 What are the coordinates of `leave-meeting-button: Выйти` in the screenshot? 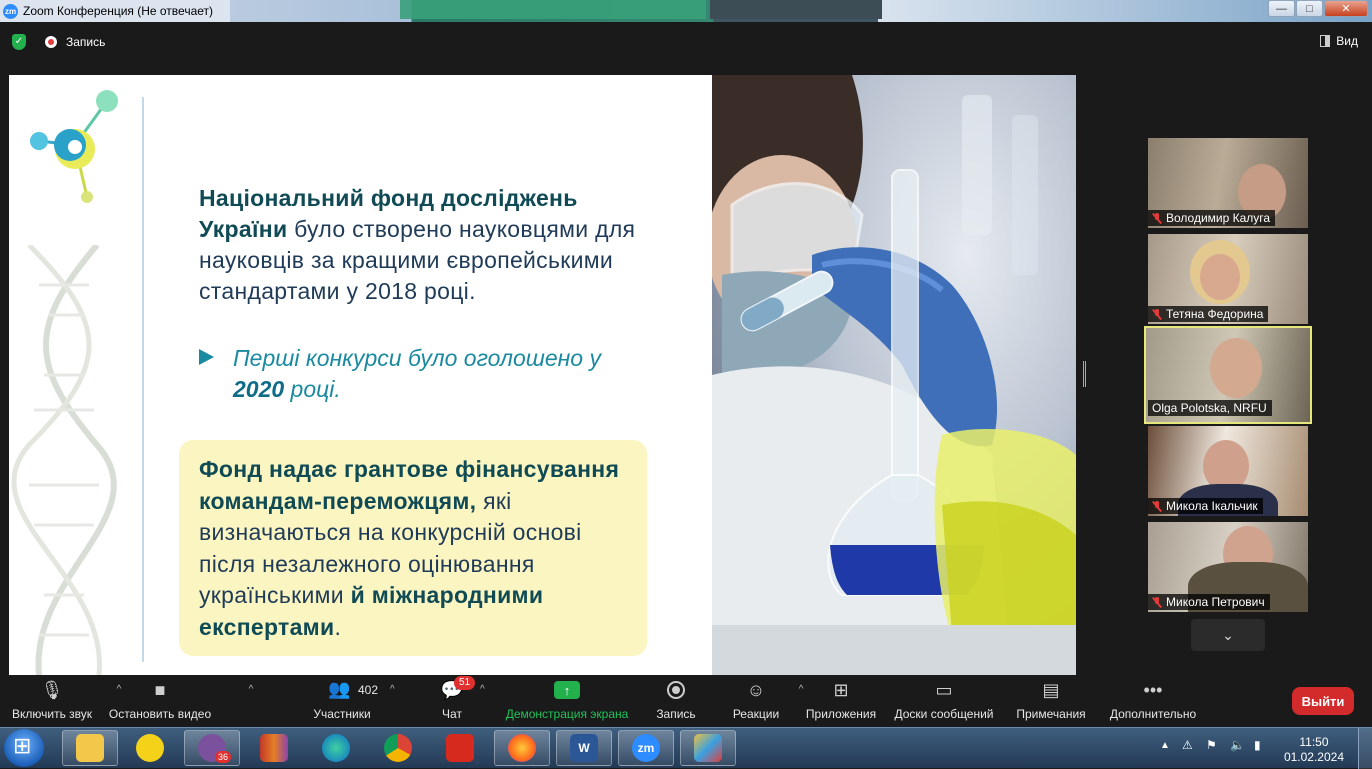 It's located at (1323, 701).